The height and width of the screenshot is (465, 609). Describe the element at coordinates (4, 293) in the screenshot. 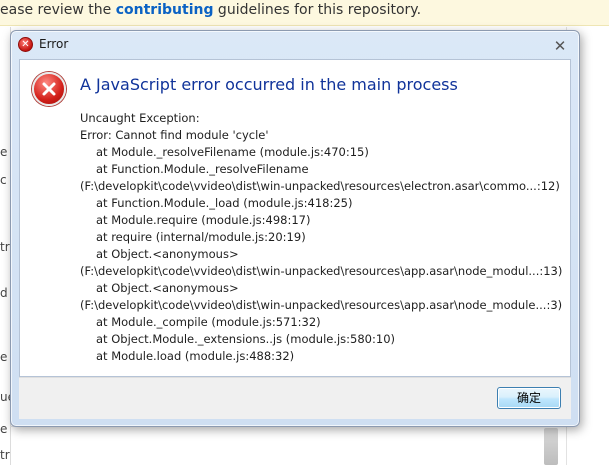

I see `background-text-fragment: d` at that location.